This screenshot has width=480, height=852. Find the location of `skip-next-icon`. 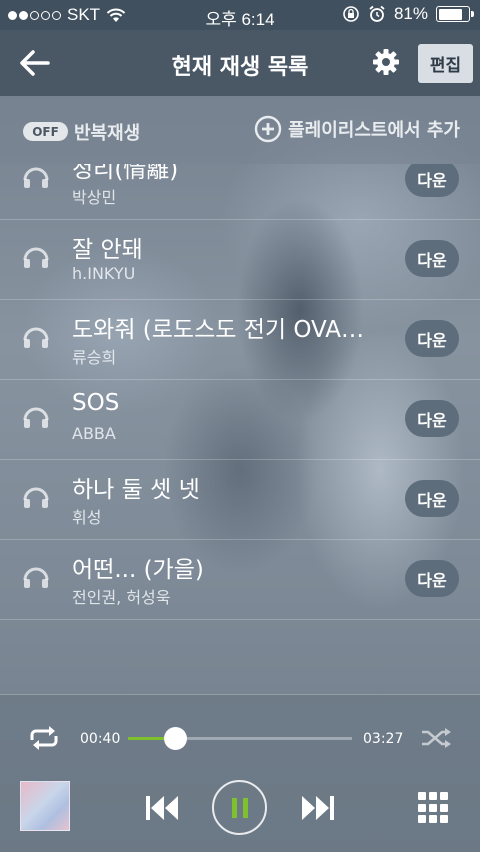

skip-next-icon is located at coordinates (318, 808).